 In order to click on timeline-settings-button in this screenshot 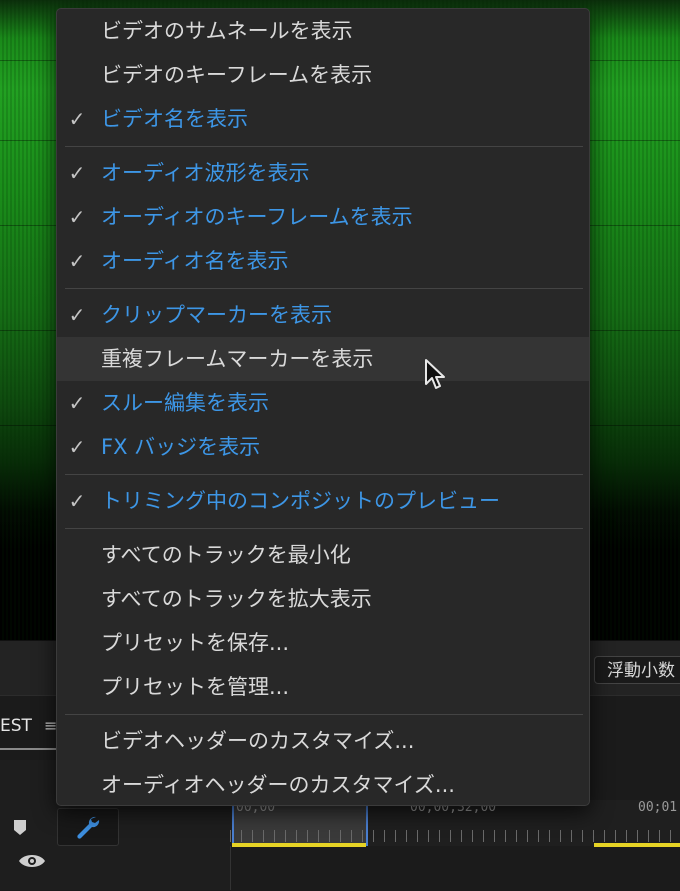, I will do `click(88, 827)`.